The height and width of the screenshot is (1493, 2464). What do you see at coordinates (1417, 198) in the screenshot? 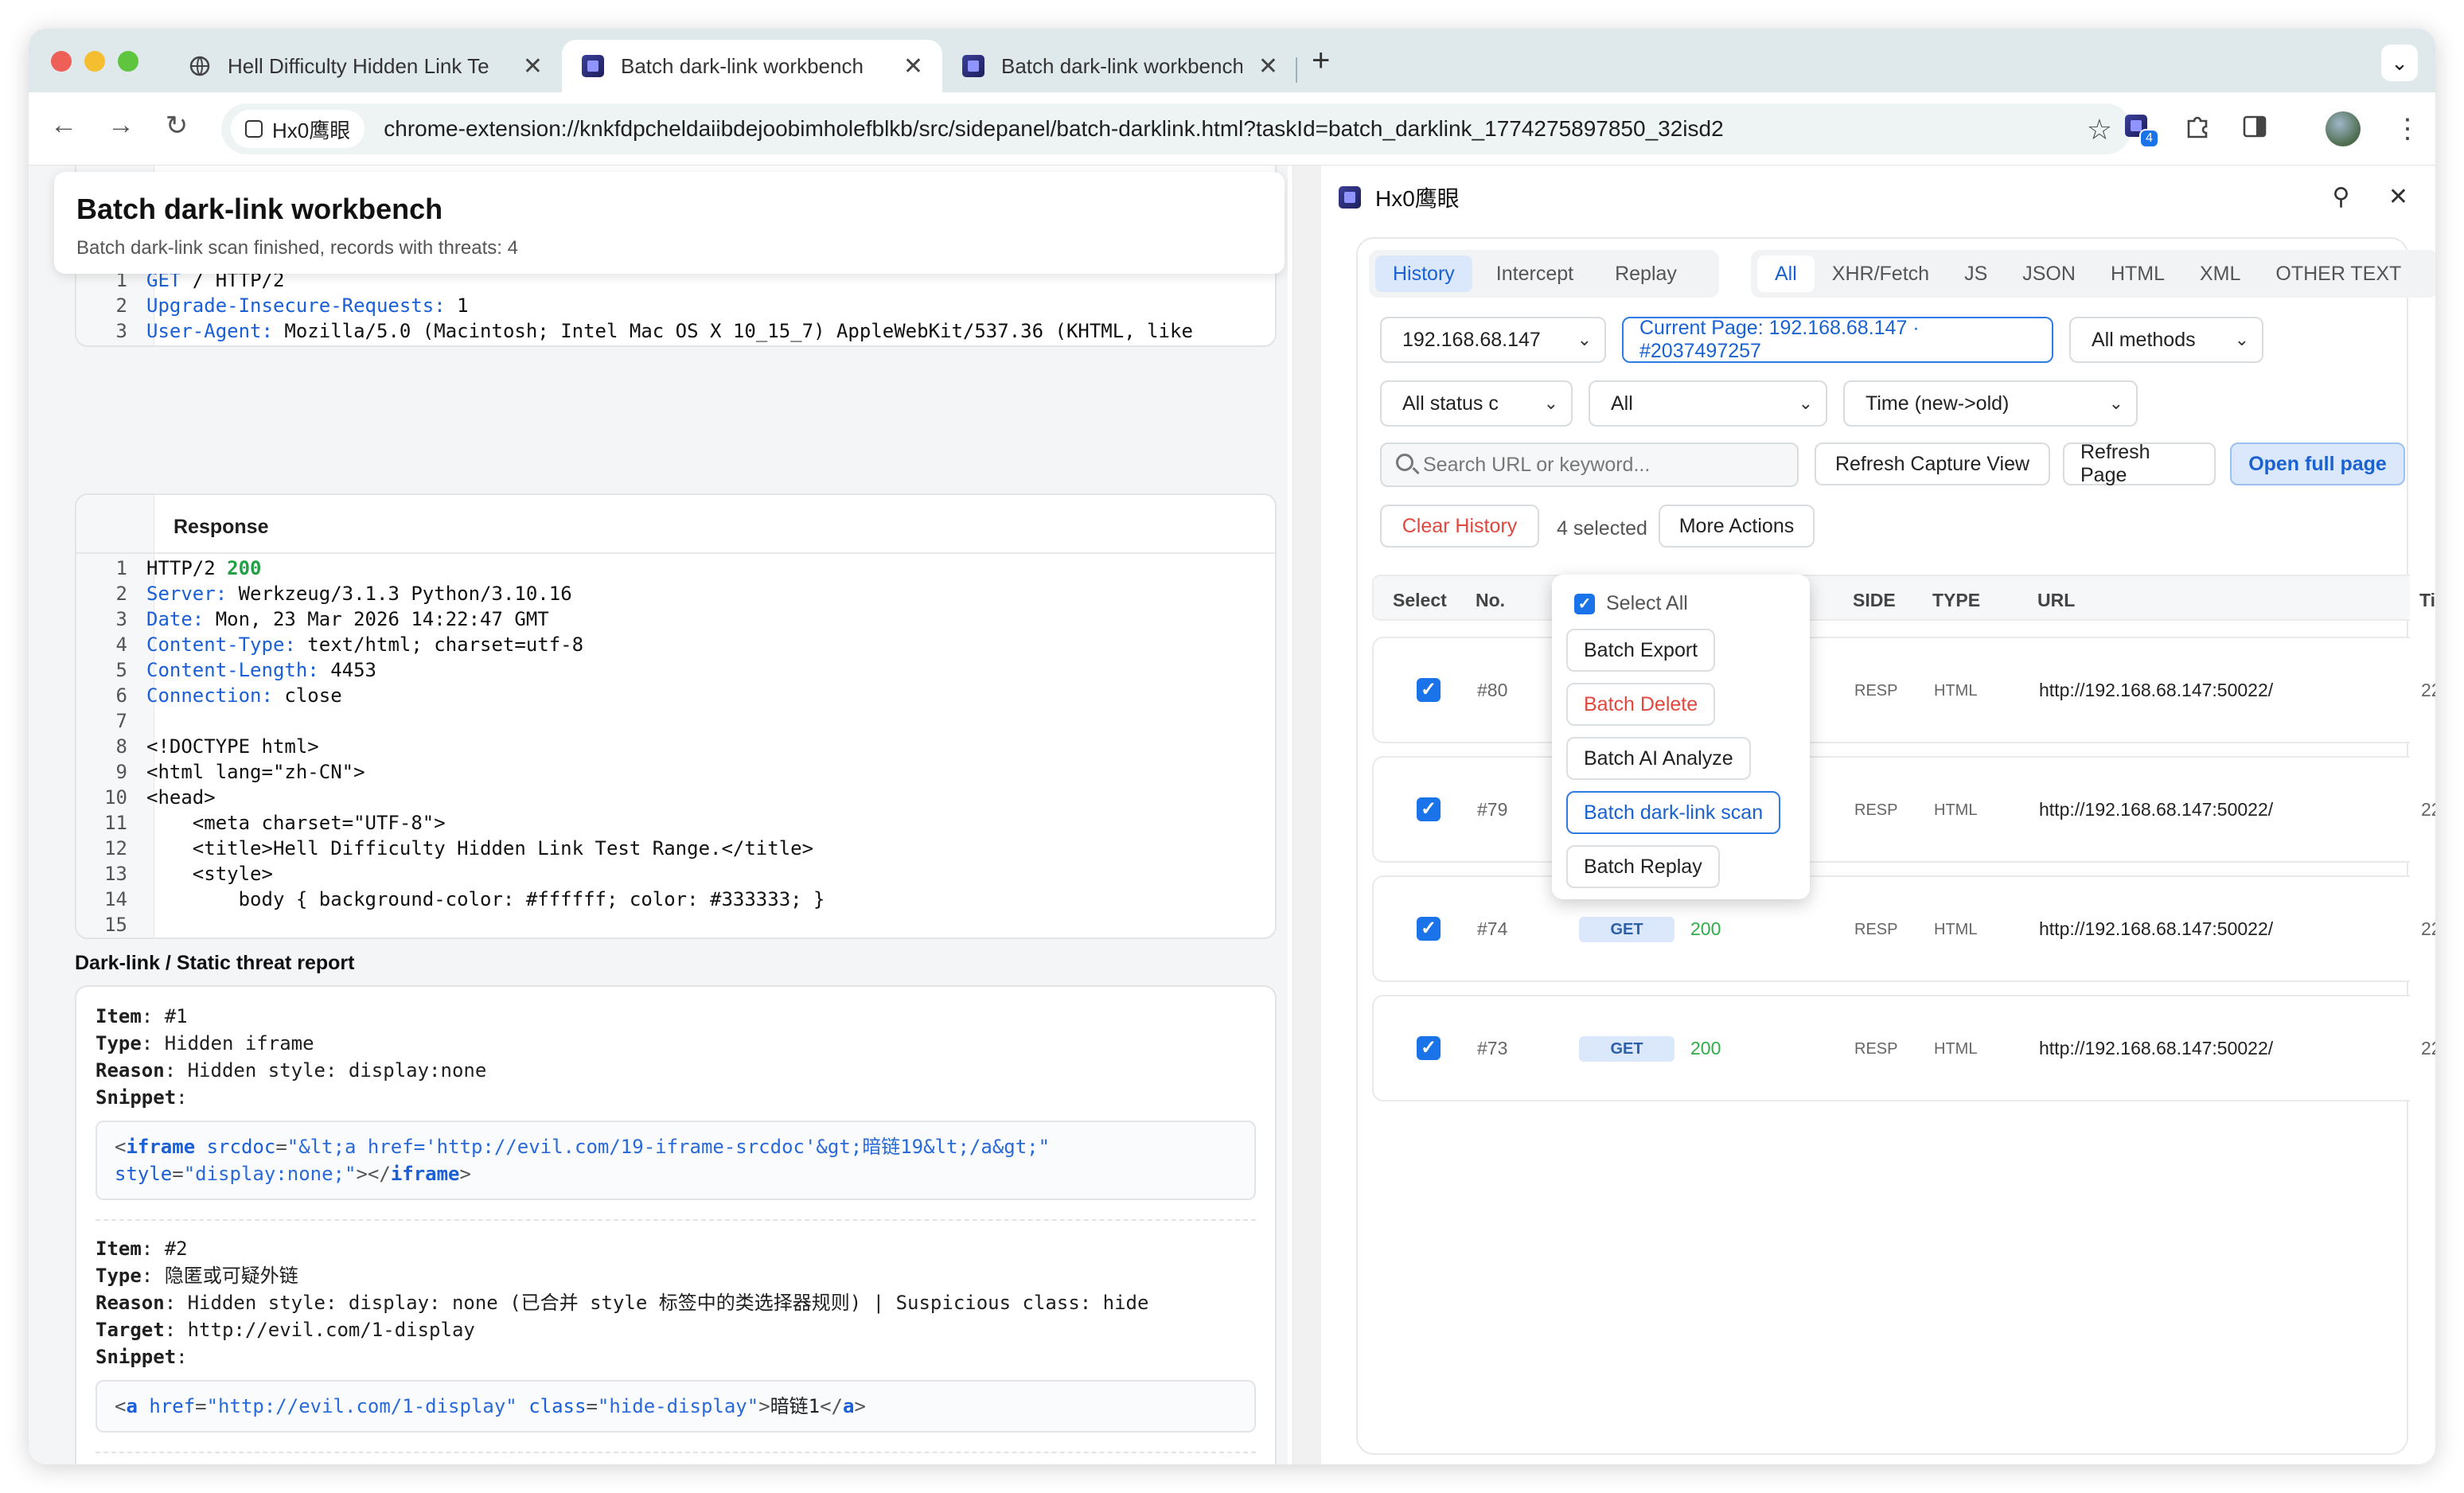
I see `panel-title: Hx0鹰眼` at bounding box center [1417, 198].